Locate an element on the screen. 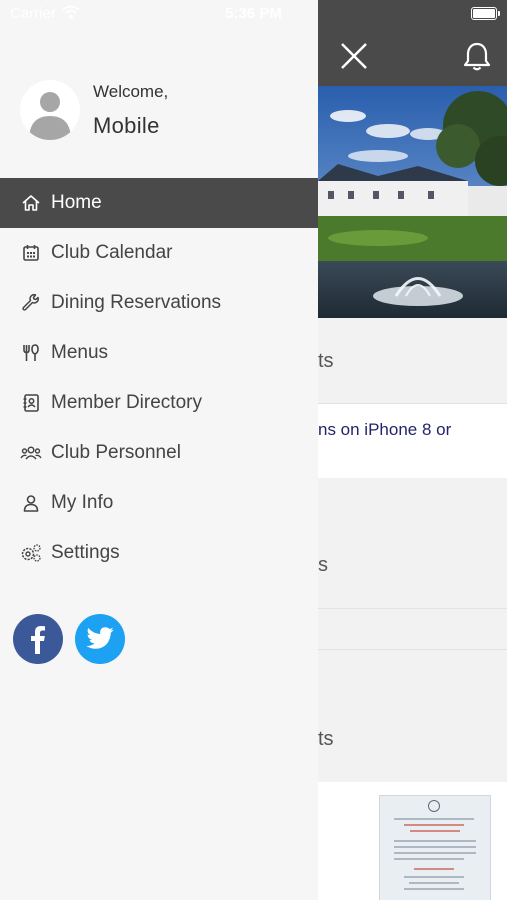 The width and height of the screenshot is (507, 900). newsletter-thumbnail is located at coordinates (435, 847).